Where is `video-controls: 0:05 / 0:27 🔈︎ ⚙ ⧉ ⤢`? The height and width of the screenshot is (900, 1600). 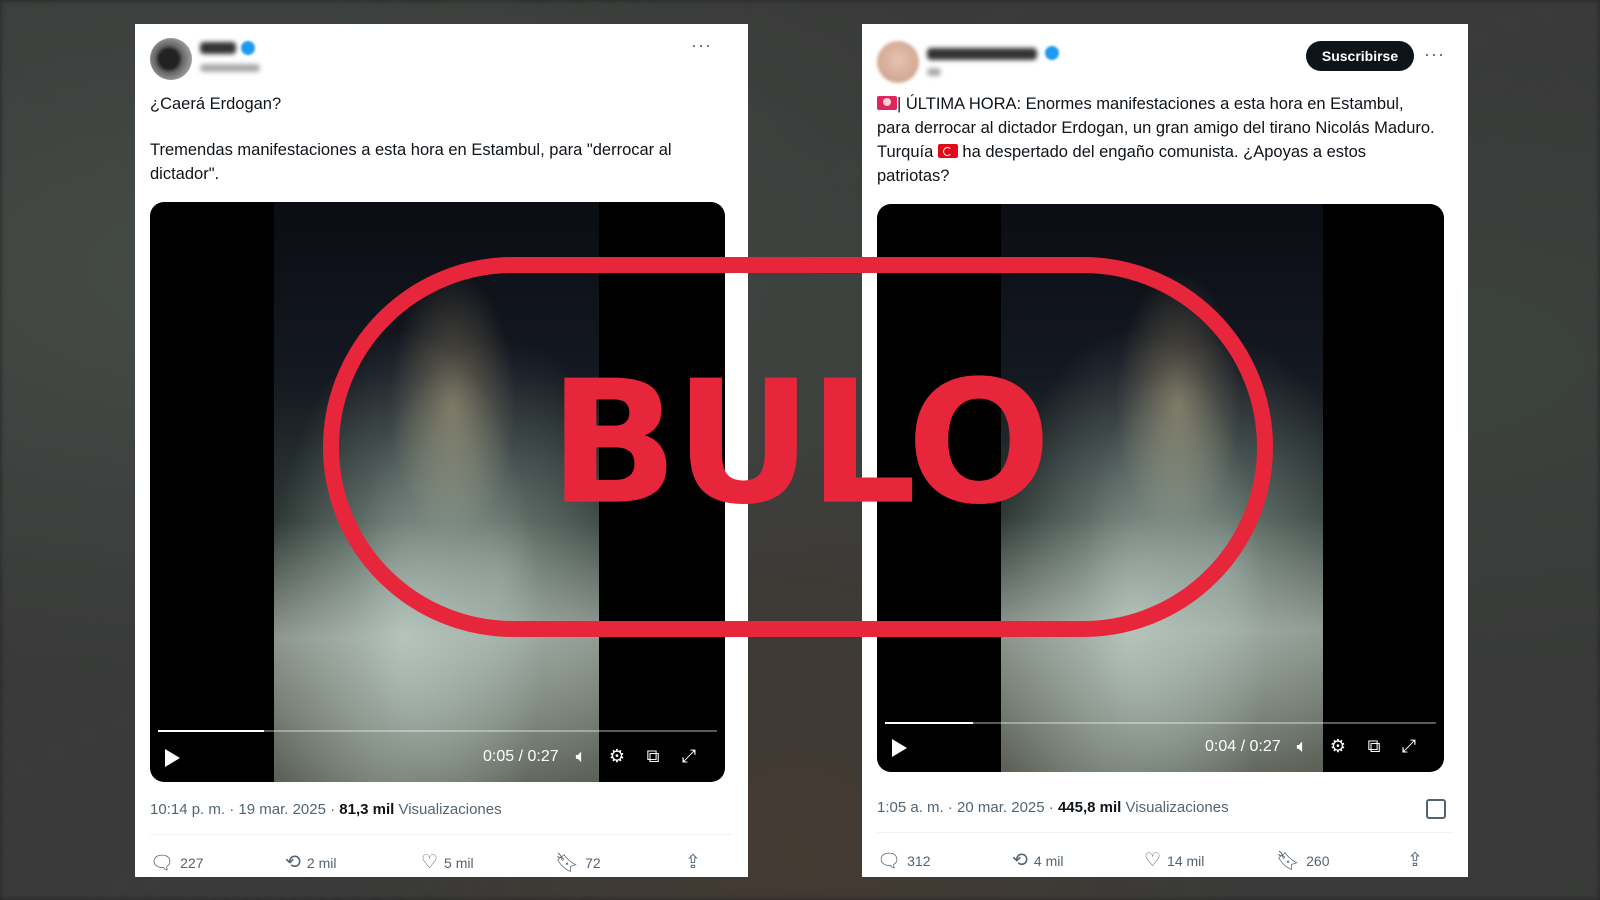 video-controls: 0:05 / 0:27 🔈︎ ⚙ ⧉ ⤢ is located at coordinates (437, 758).